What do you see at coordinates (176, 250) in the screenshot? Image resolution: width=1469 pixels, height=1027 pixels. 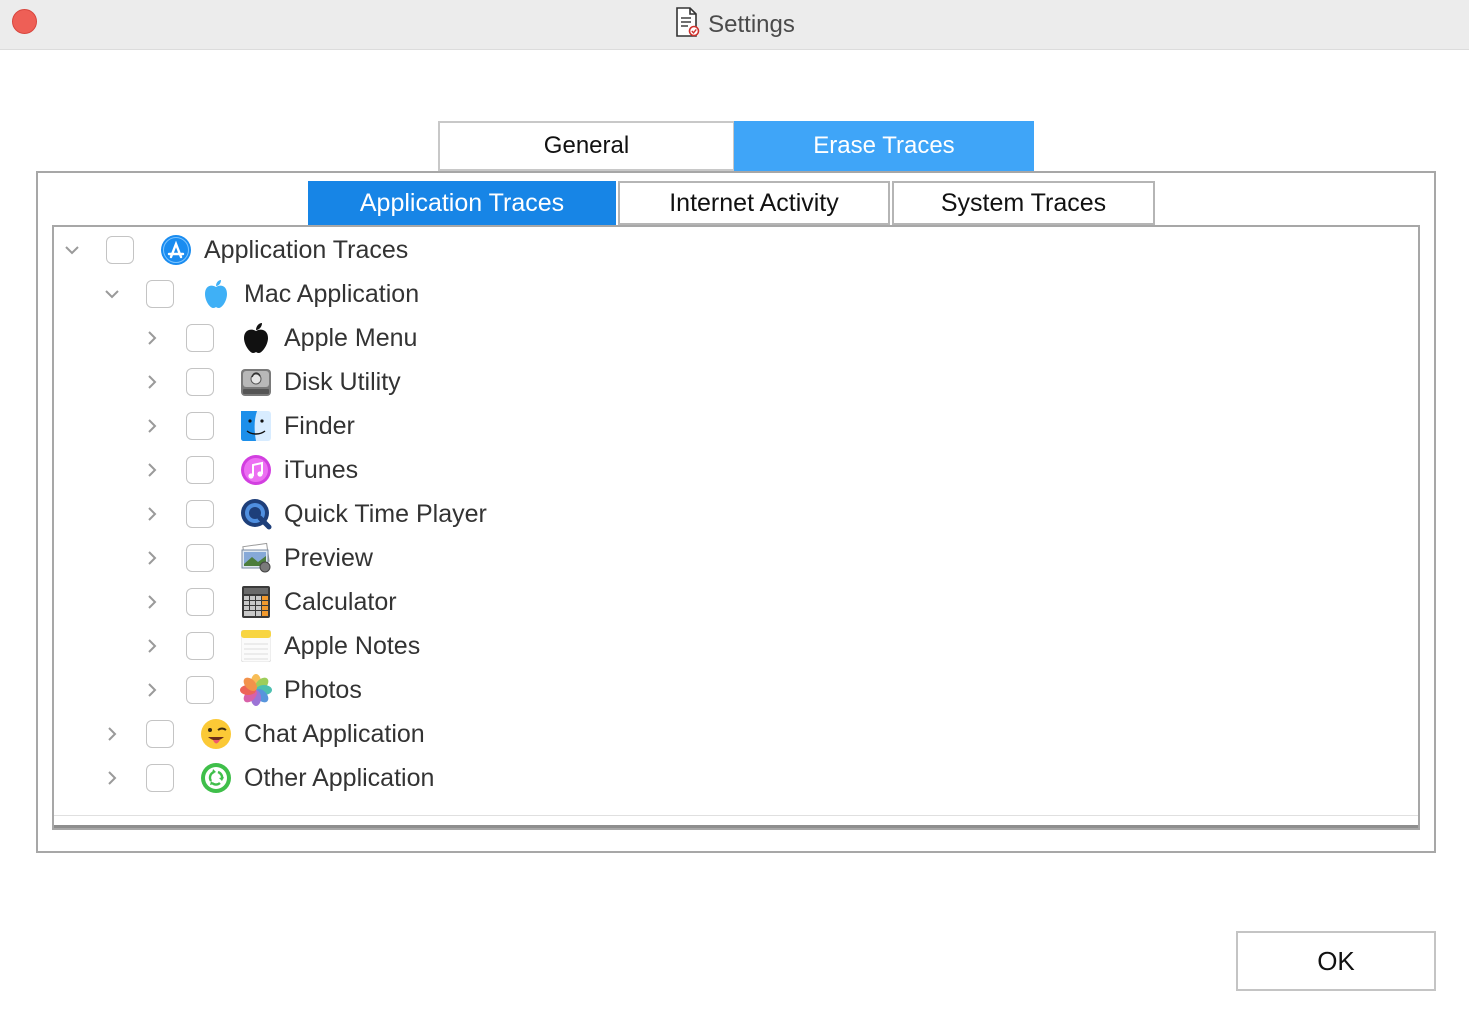 I see `app-store-icon` at bounding box center [176, 250].